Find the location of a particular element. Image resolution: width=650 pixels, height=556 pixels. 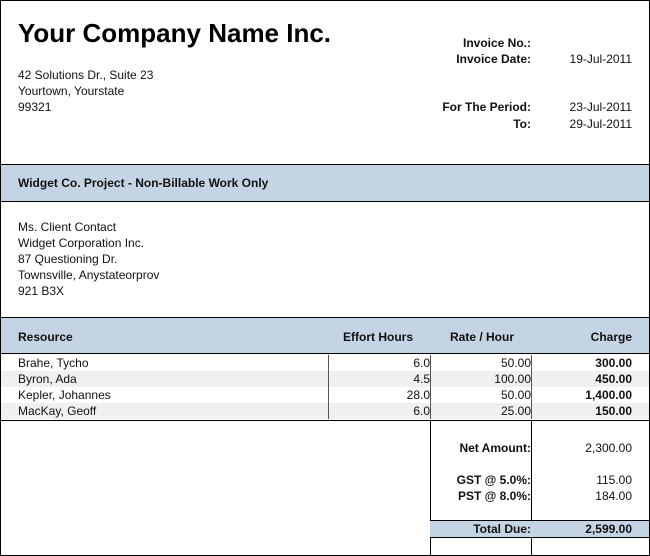

cell-charge: 1,400.00 is located at coordinates (608, 395).